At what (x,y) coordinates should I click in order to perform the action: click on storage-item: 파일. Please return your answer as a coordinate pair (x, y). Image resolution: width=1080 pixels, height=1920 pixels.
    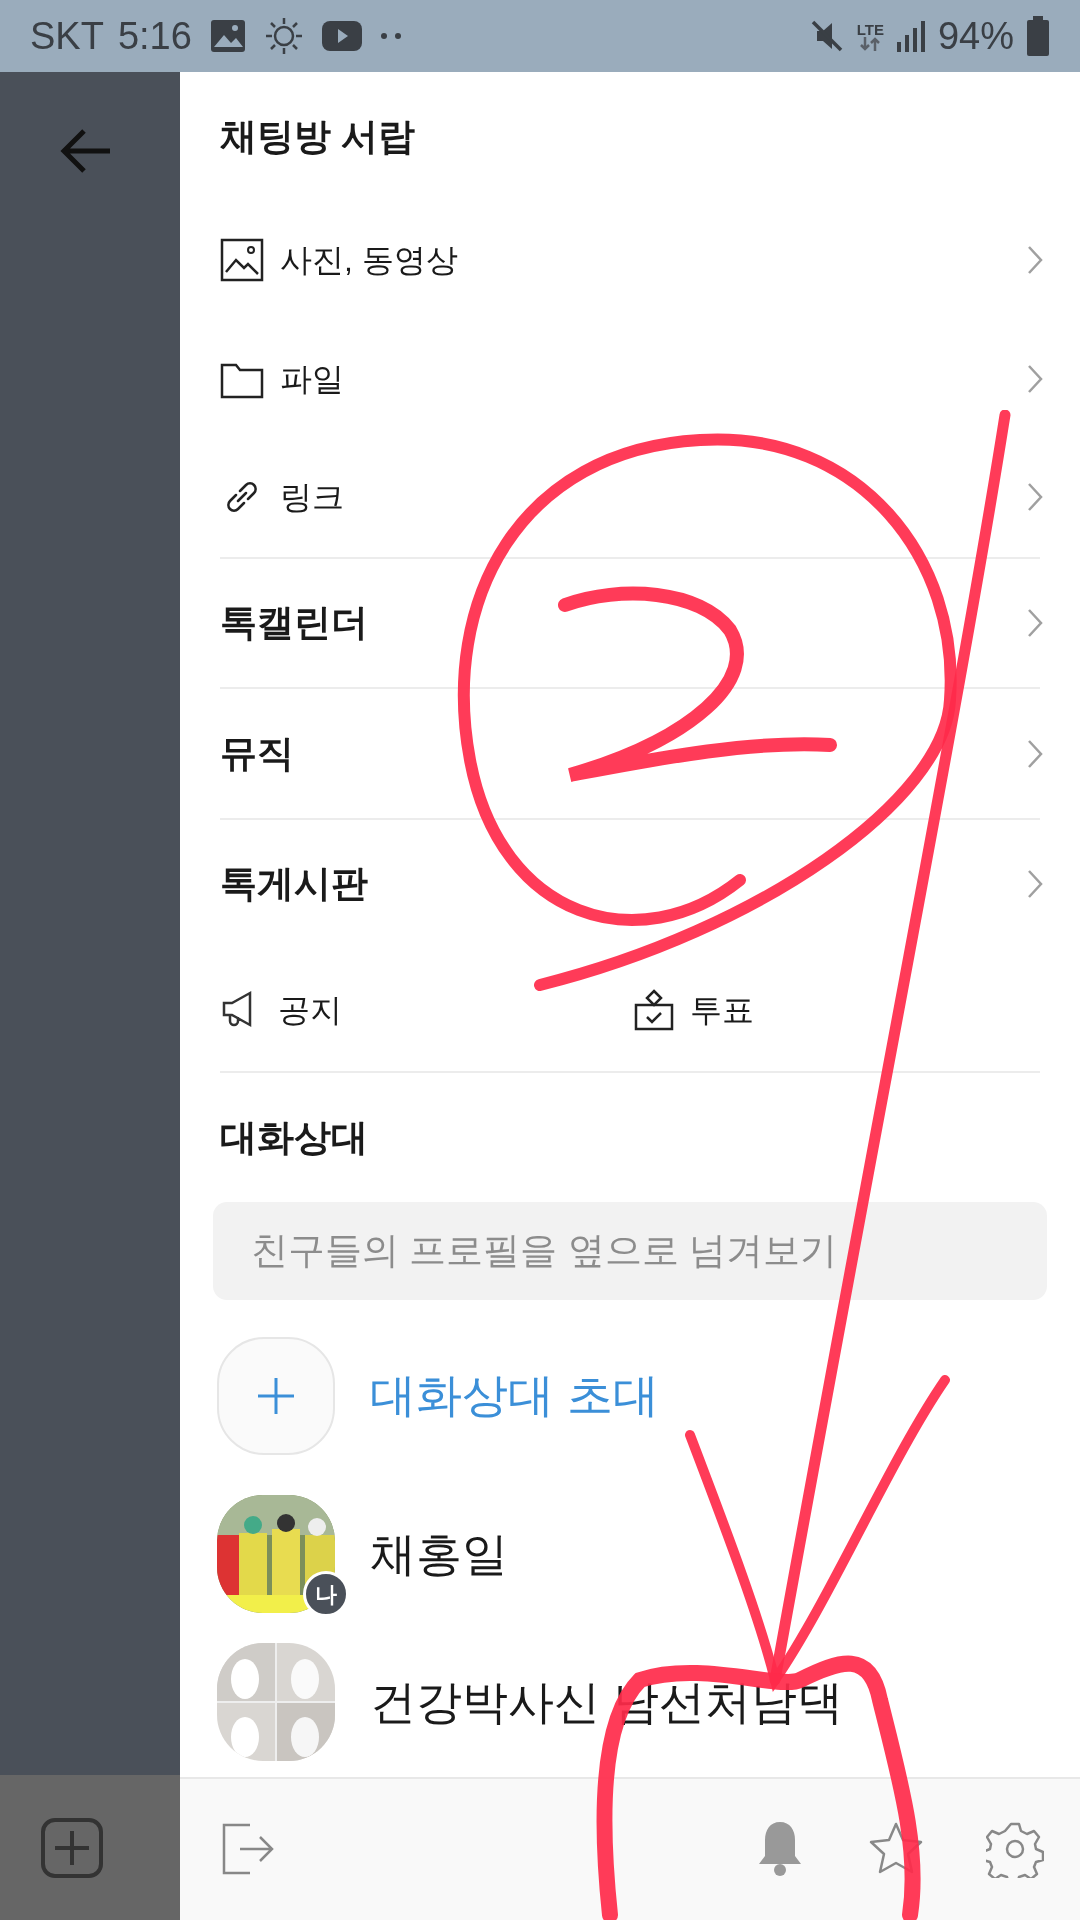
    Looking at the image, I should click on (630, 378).